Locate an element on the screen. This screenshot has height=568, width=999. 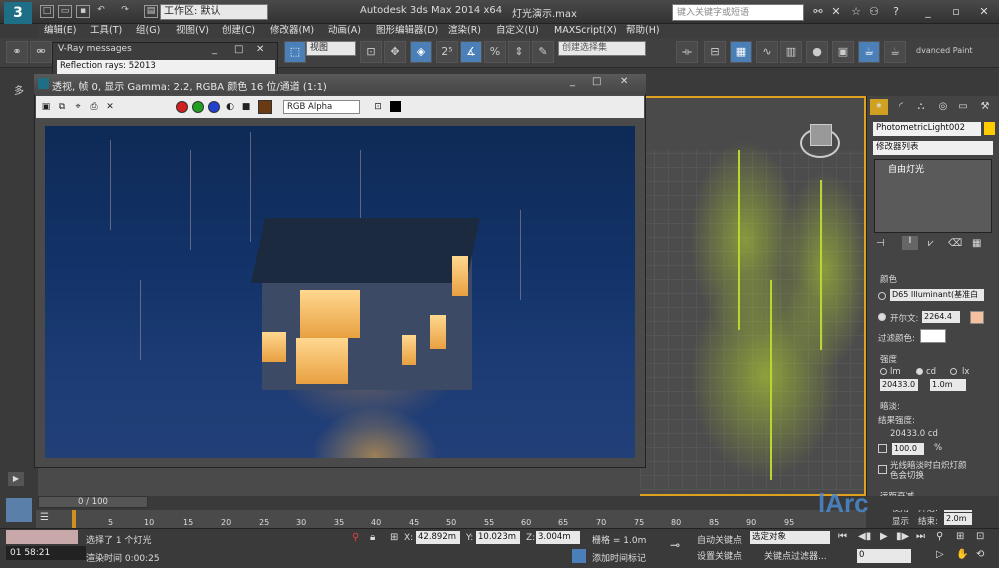
vray-maximize-icon: □ is located at coordinates (238, 49).